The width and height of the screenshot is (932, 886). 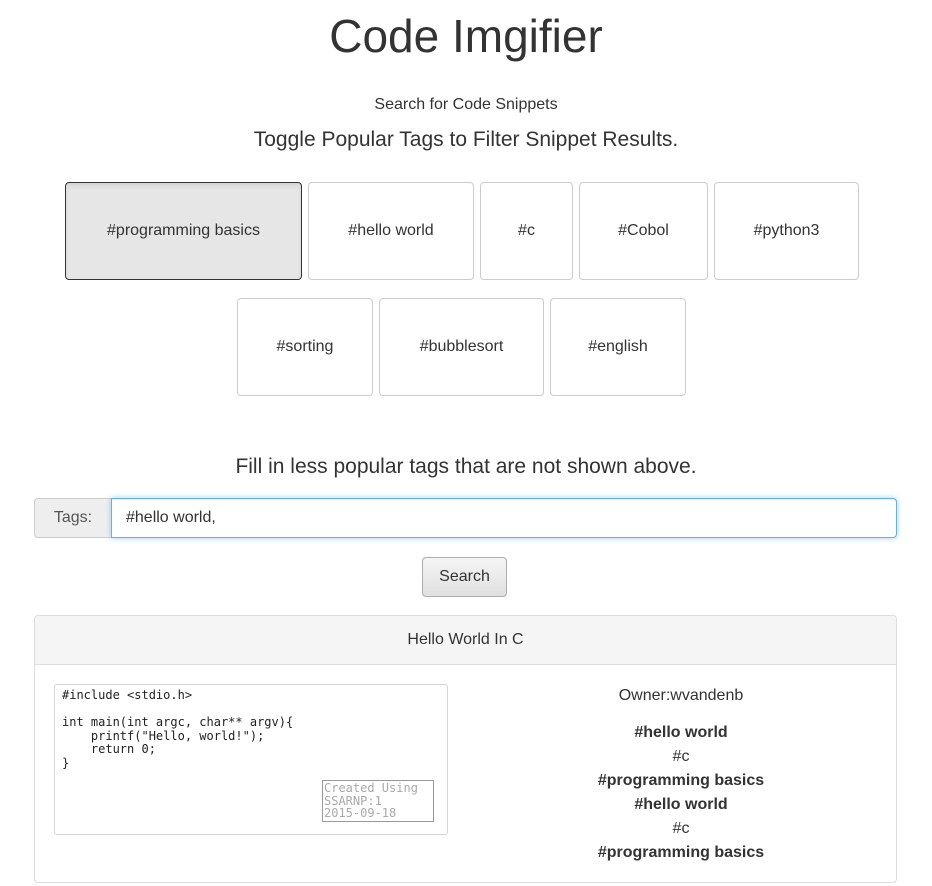 What do you see at coordinates (466, 36) in the screenshot?
I see `app-title: Code Imgifier` at bounding box center [466, 36].